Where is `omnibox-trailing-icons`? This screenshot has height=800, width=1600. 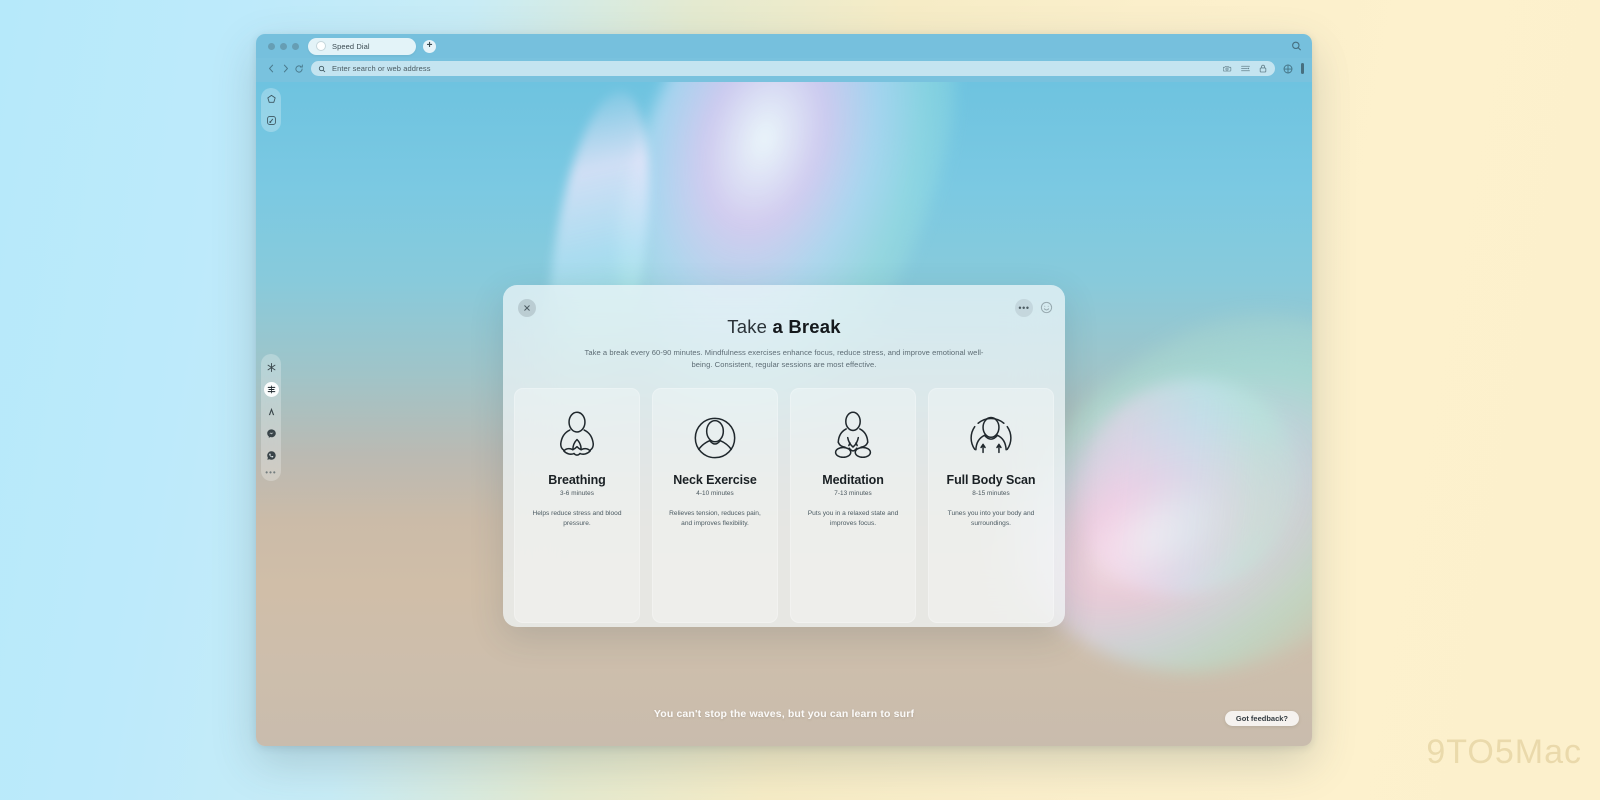 omnibox-trailing-icons is located at coordinates (1245, 68).